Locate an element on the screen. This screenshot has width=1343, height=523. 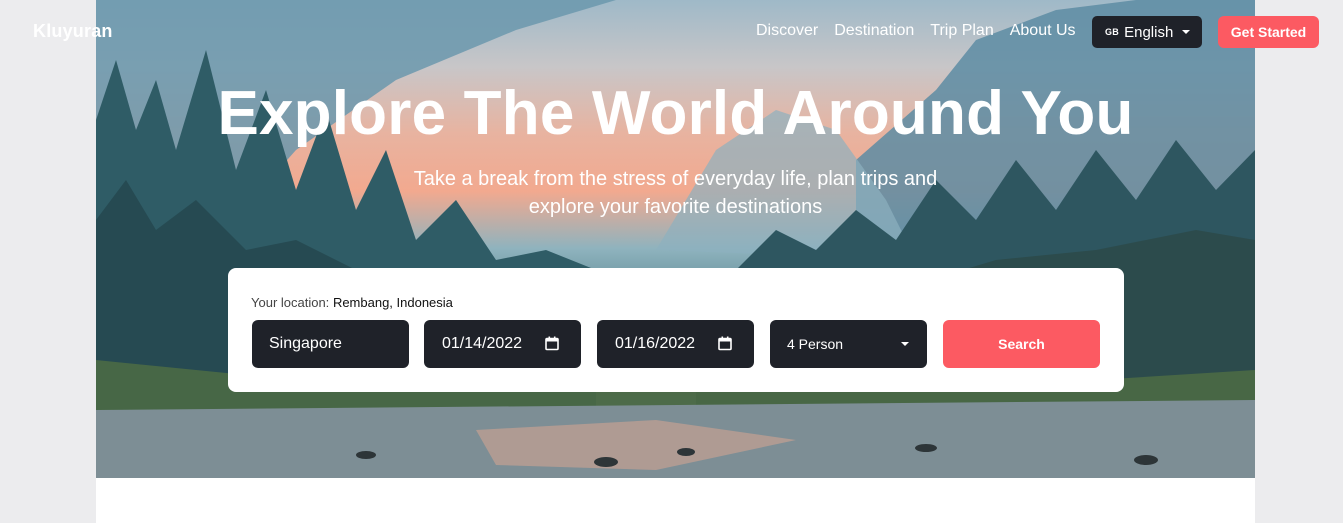
check-in-date-input: 01/14/2022 is located at coordinates (502, 344).